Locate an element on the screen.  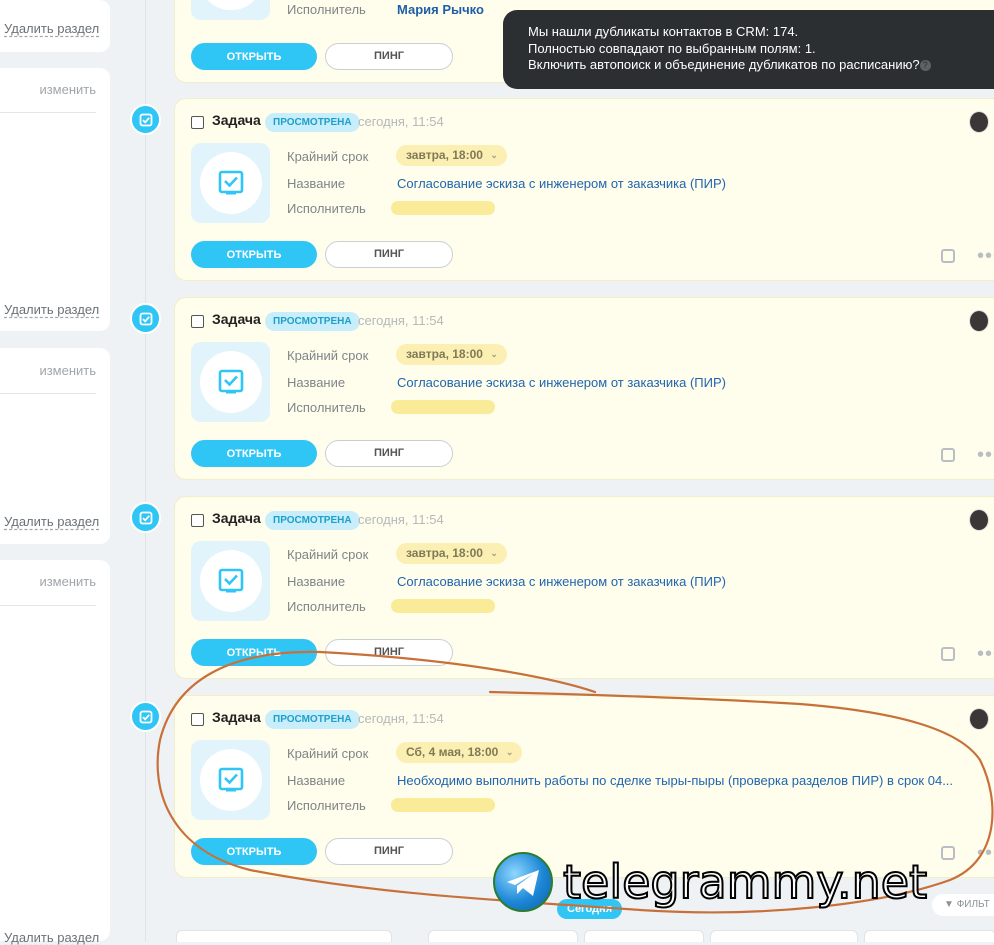
task-thumbnail-circle is located at coordinates (230, 5).